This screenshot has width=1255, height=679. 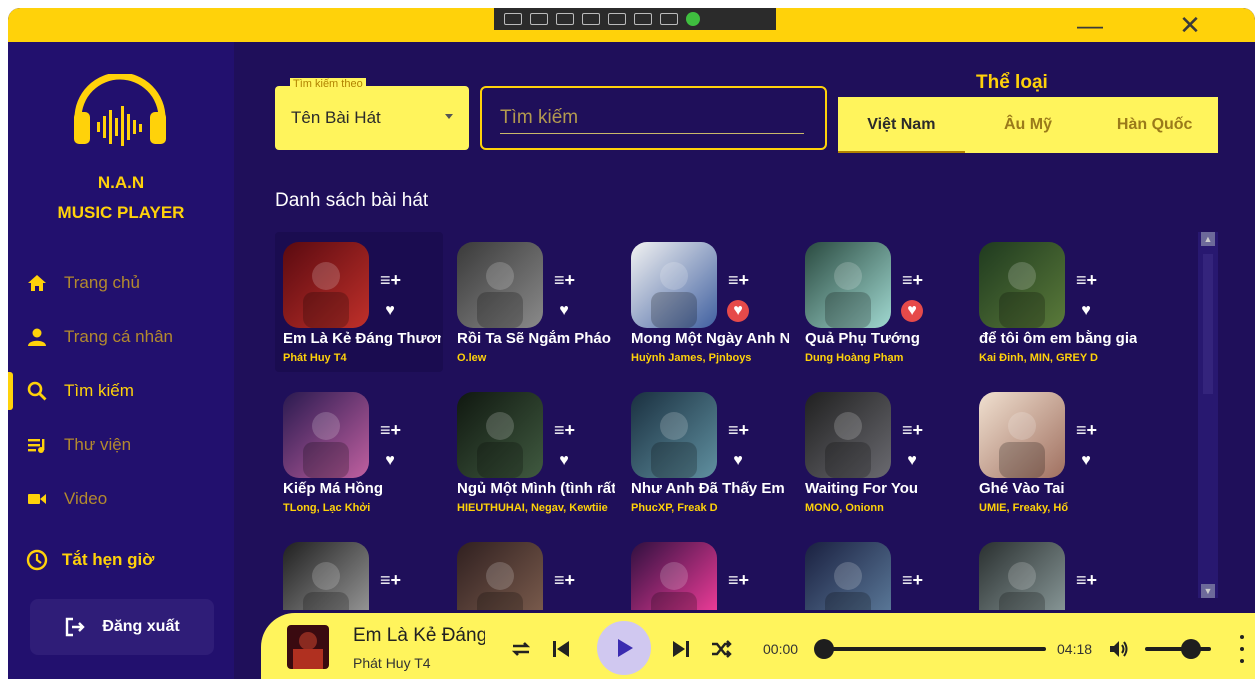 I want to click on song-artist: MONO, Onionn, so click(x=844, y=508).